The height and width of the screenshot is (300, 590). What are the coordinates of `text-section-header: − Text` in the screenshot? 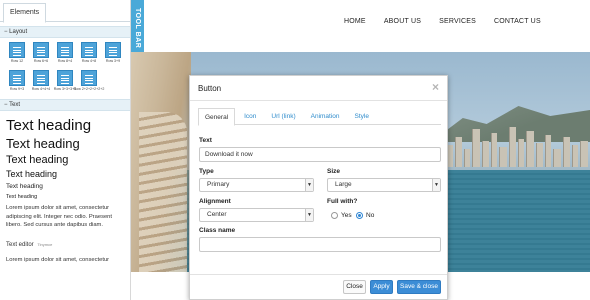 It's located at (65, 105).